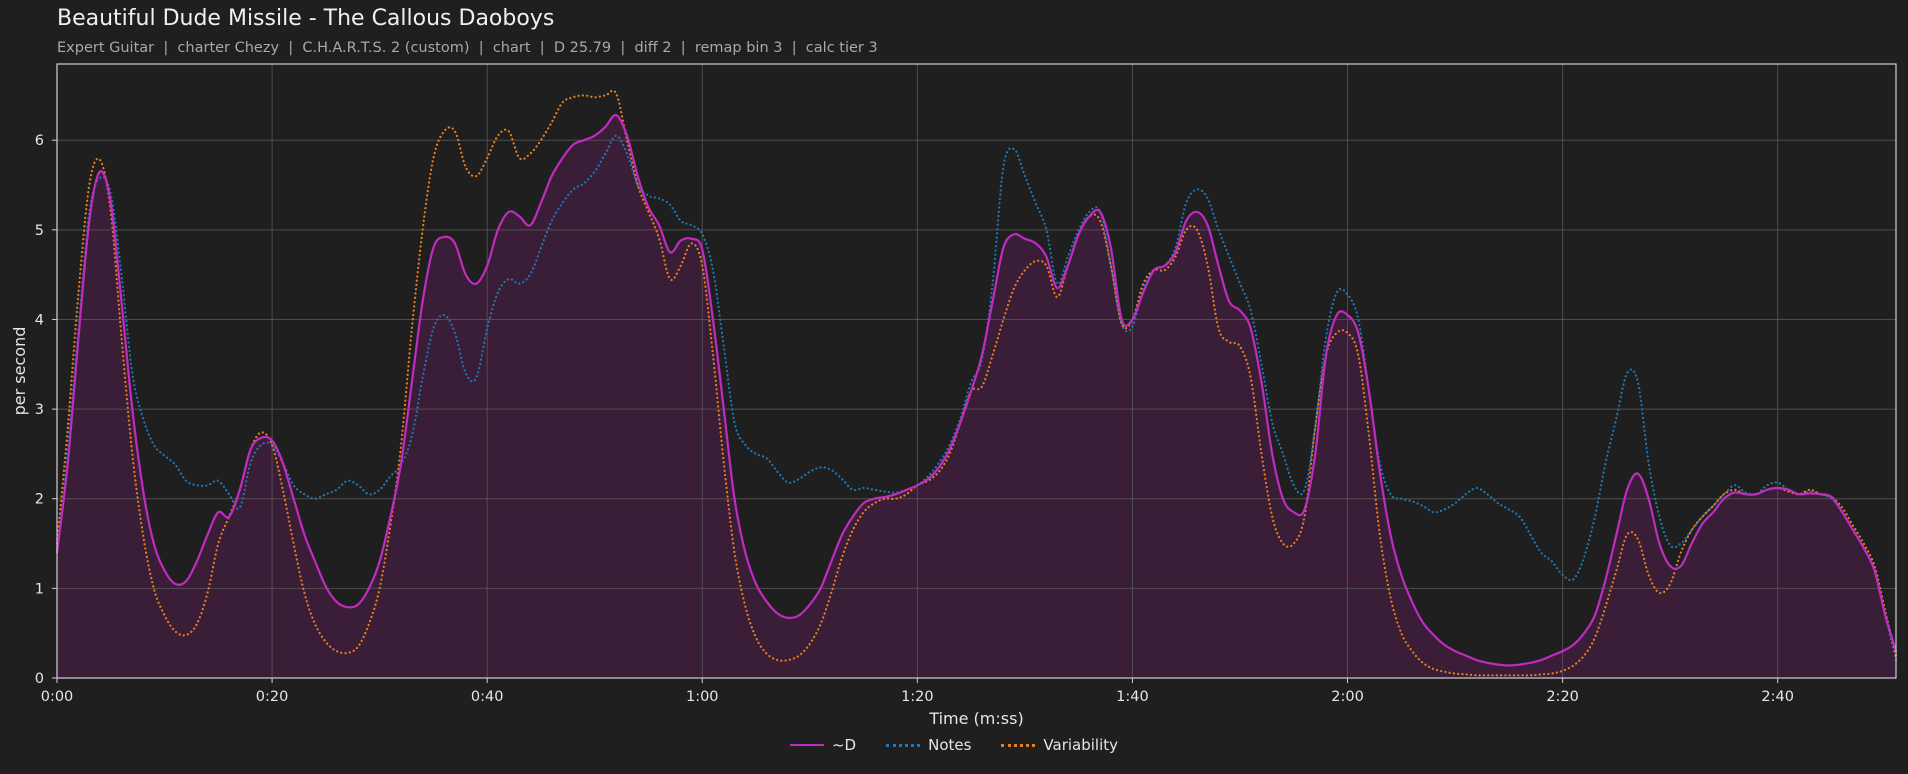  I want to click on x-tick-label: 1:40, so click(1132, 697).